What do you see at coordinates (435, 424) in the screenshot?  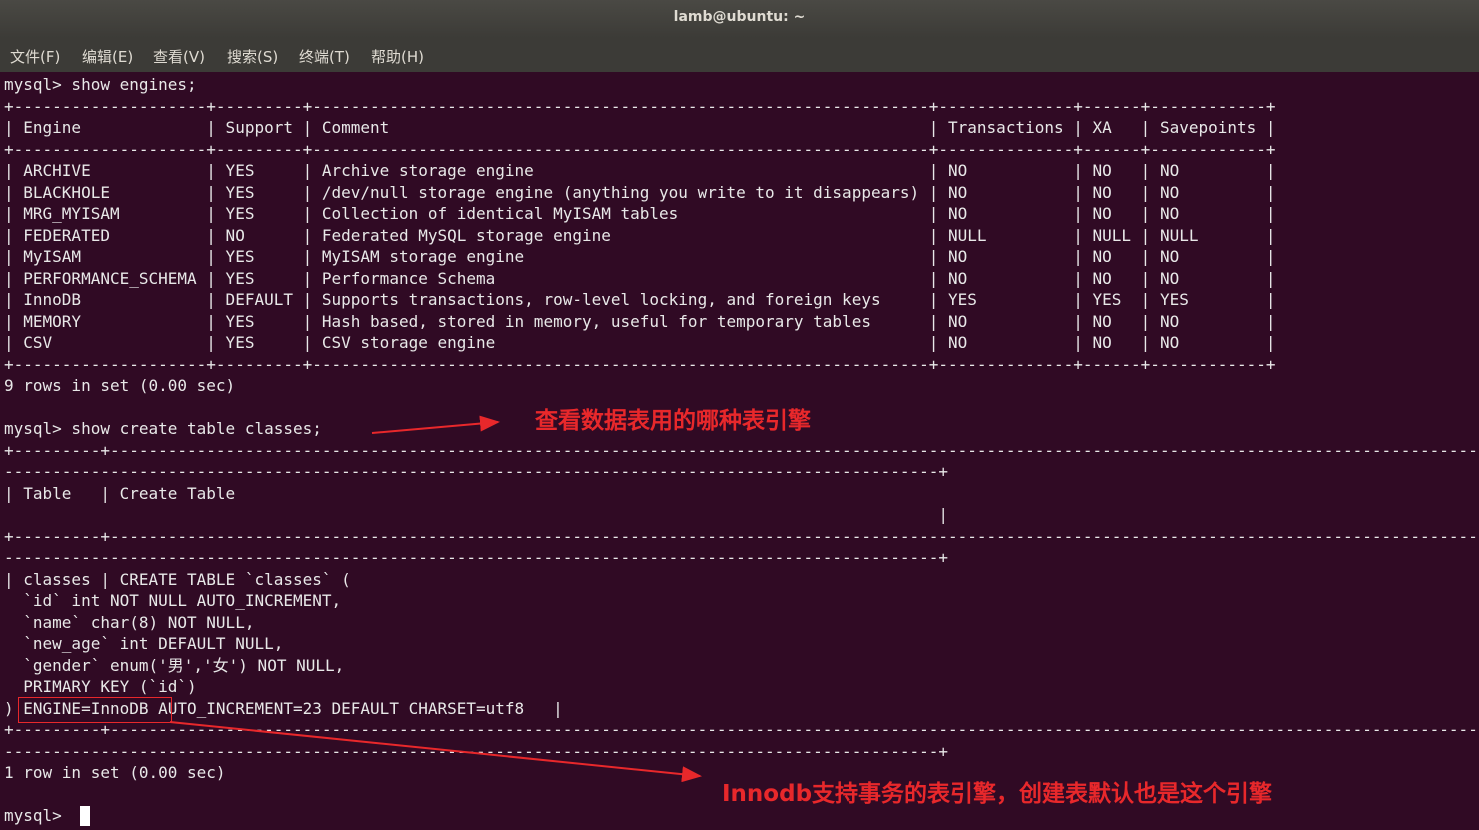 I see `arrow-to-query-note` at bounding box center [435, 424].